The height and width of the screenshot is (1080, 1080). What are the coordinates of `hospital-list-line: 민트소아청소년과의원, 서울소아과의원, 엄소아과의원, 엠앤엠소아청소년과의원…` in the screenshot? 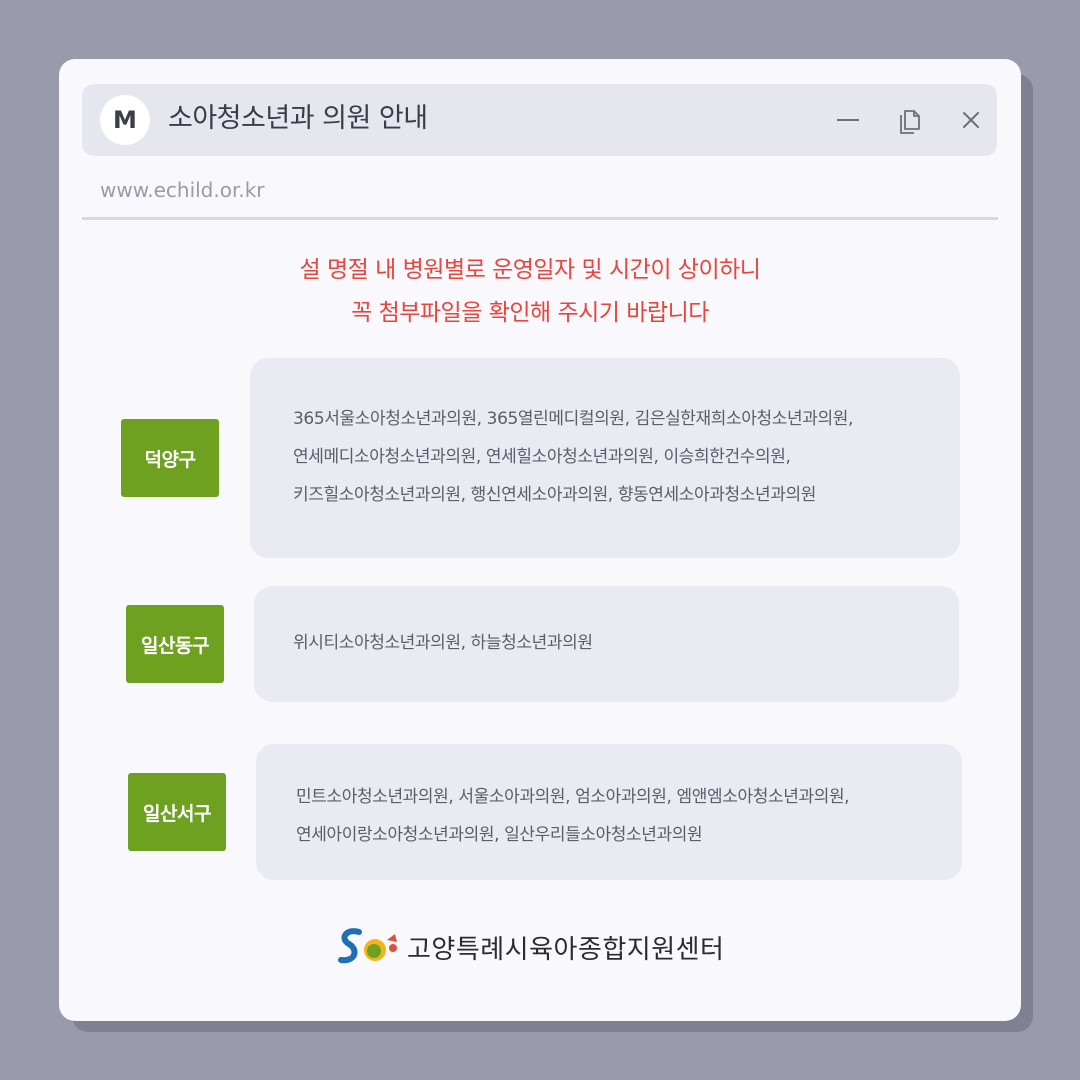 It's located at (573, 797).